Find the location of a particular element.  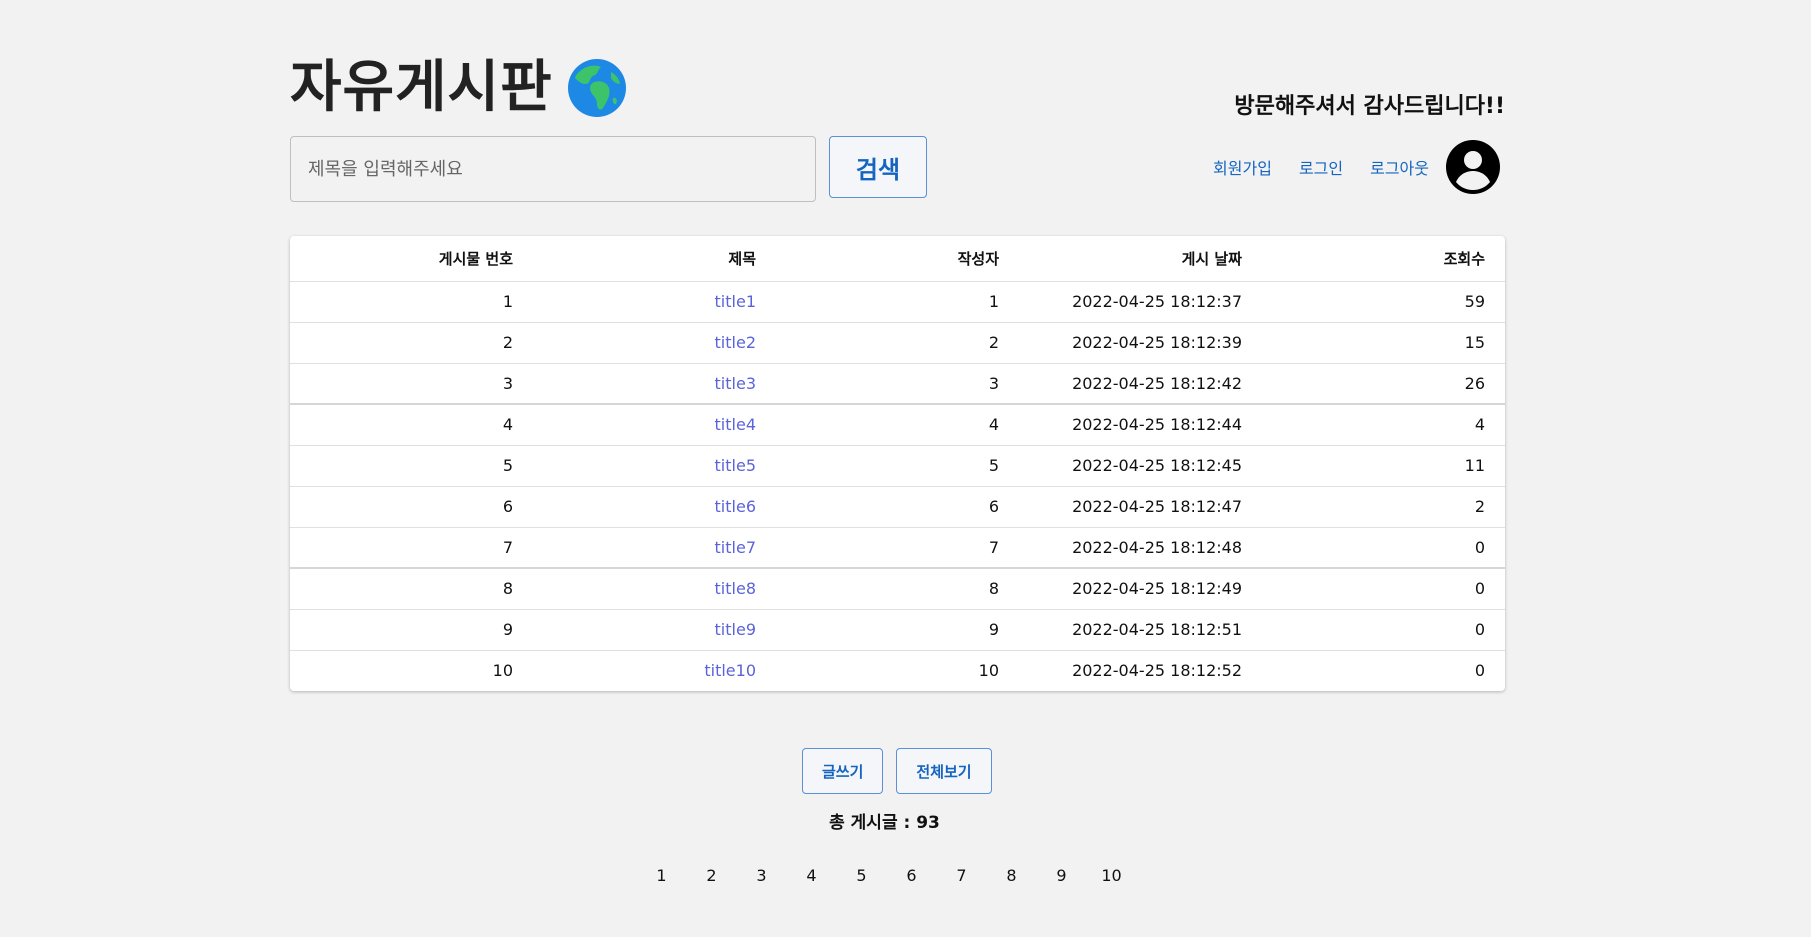

post-date: 2022-04-25 18:12:44 is located at coordinates (1140, 425).